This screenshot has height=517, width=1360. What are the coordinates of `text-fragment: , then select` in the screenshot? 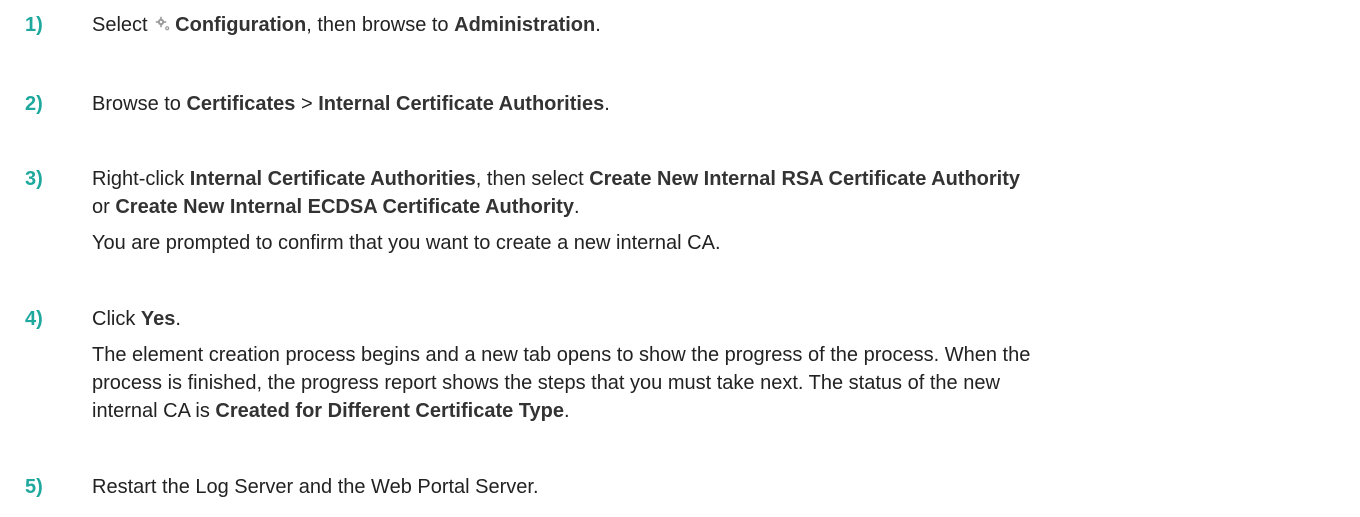 It's located at (532, 179).